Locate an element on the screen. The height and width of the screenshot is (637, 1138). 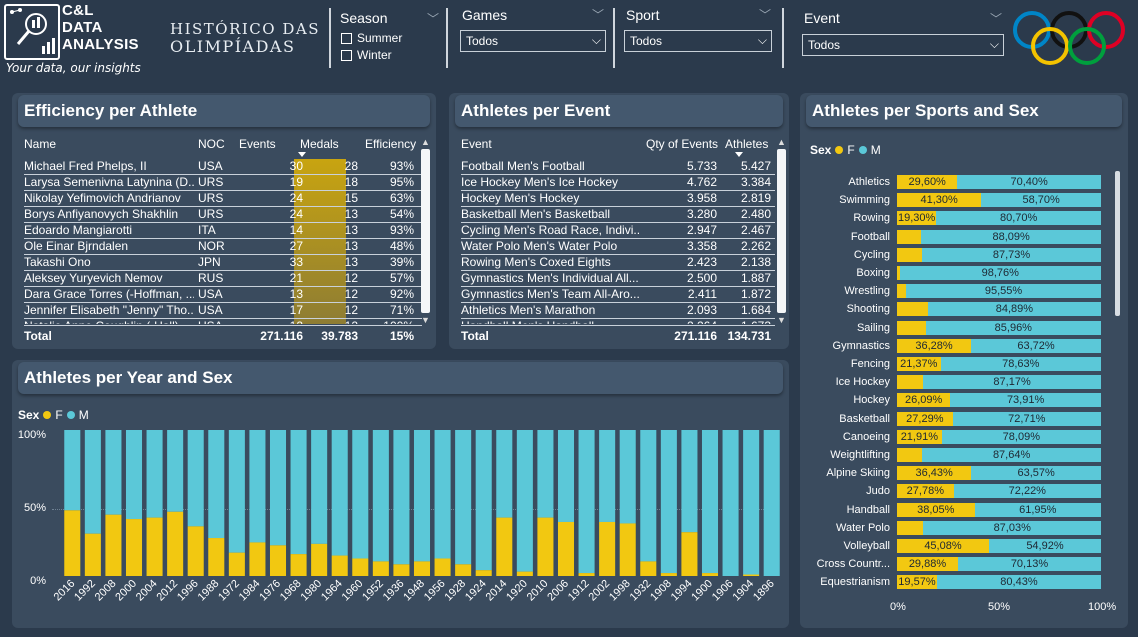
sort-desc-icon is located at coordinates (739, 154).